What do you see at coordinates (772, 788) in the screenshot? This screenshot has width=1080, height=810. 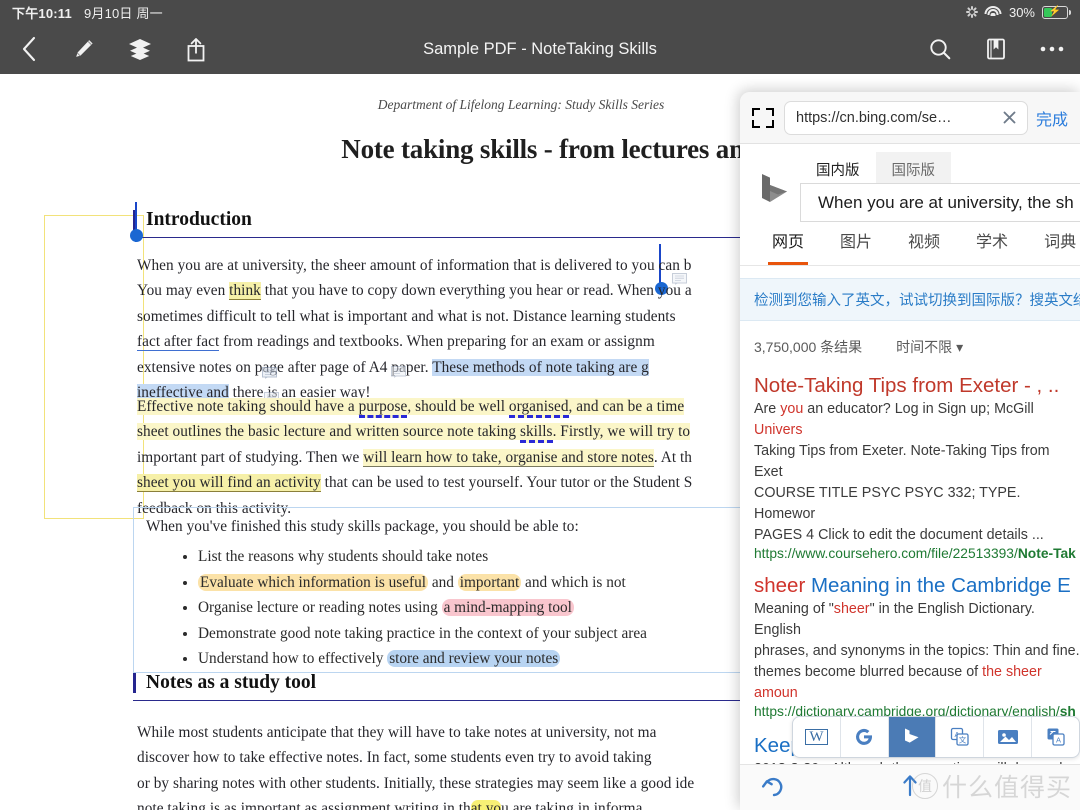 I see `undo-back-icon` at bounding box center [772, 788].